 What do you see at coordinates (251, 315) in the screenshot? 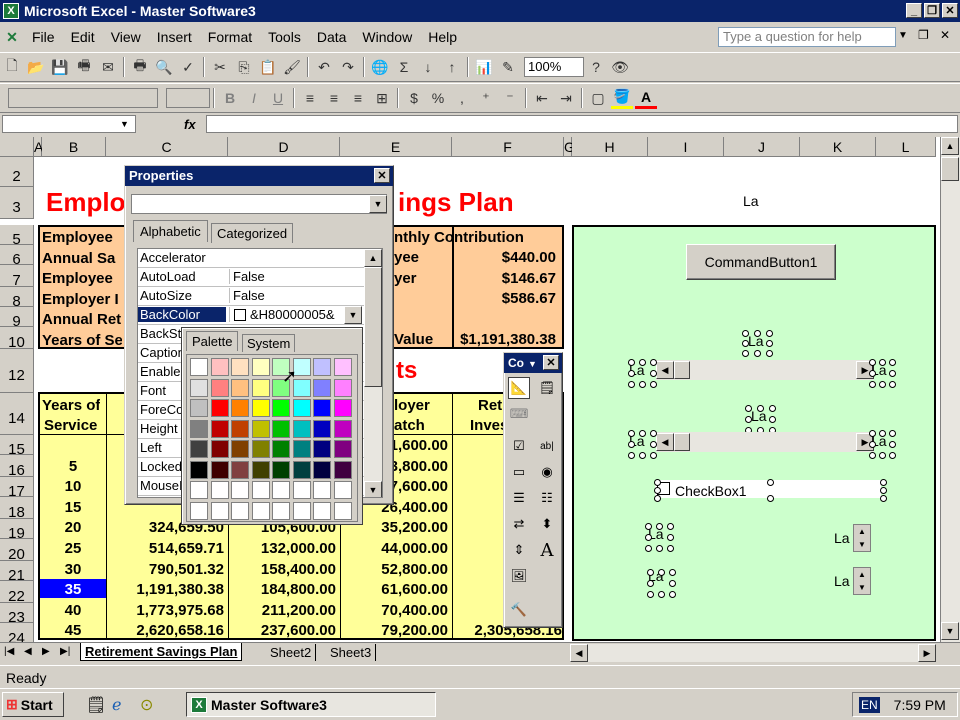
I see `property-row: BackColor &H80000005& ▼` at bounding box center [251, 315].